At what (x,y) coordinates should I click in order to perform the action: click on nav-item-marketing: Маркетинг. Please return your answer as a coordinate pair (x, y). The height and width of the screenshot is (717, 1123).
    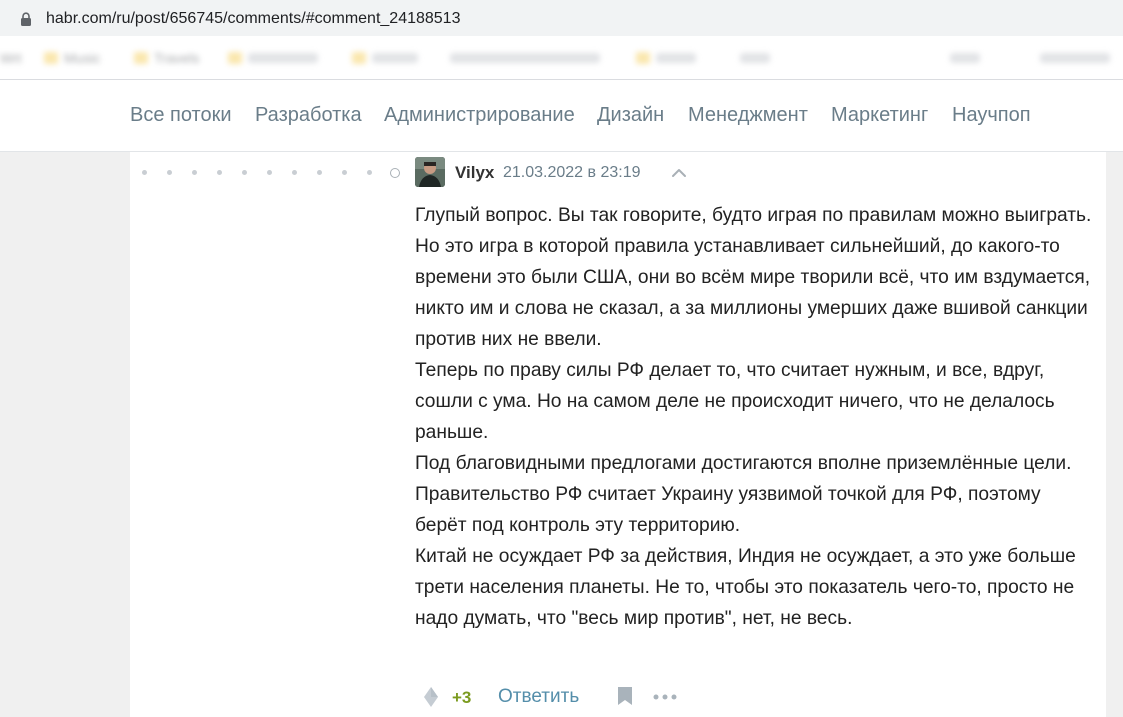
    Looking at the image, I should click on (879, 115).